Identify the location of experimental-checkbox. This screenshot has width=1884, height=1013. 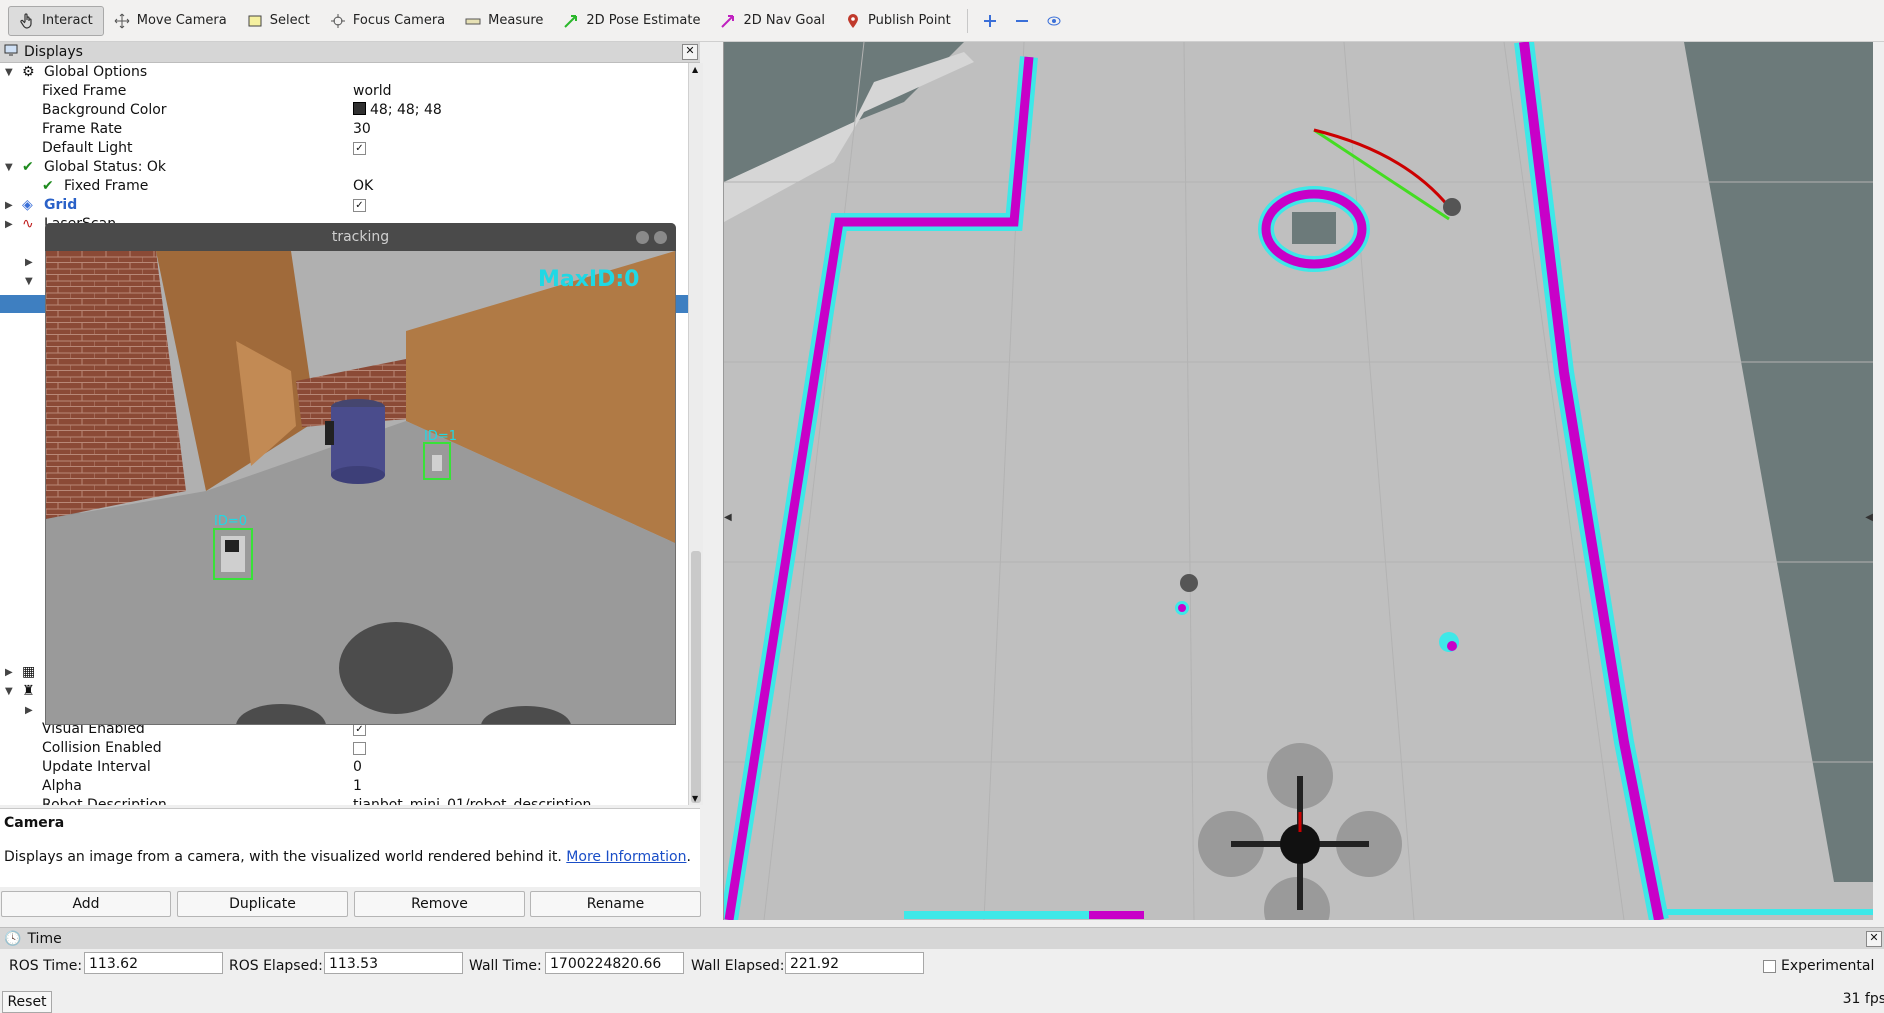
(1769, 966).